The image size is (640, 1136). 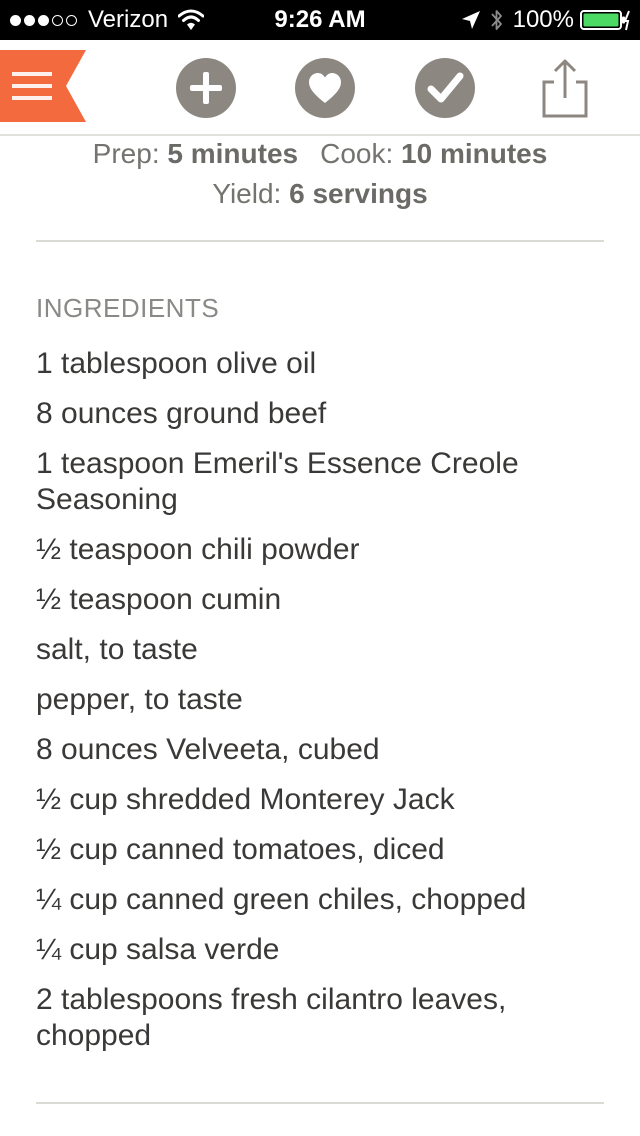 What do you see at coordinates (139, 699) in the screenshot?
I see `ingredient-item: pepper, to taste` at bounding box center [139, 699].